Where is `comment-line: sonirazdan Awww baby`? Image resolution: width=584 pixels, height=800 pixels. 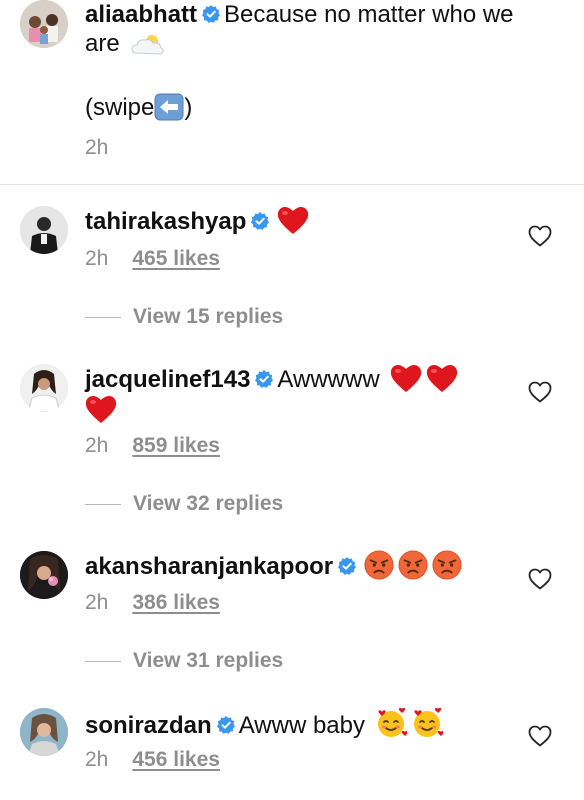
comment-line: sonirazdan Awww baby is located at coordinates (264, 724).